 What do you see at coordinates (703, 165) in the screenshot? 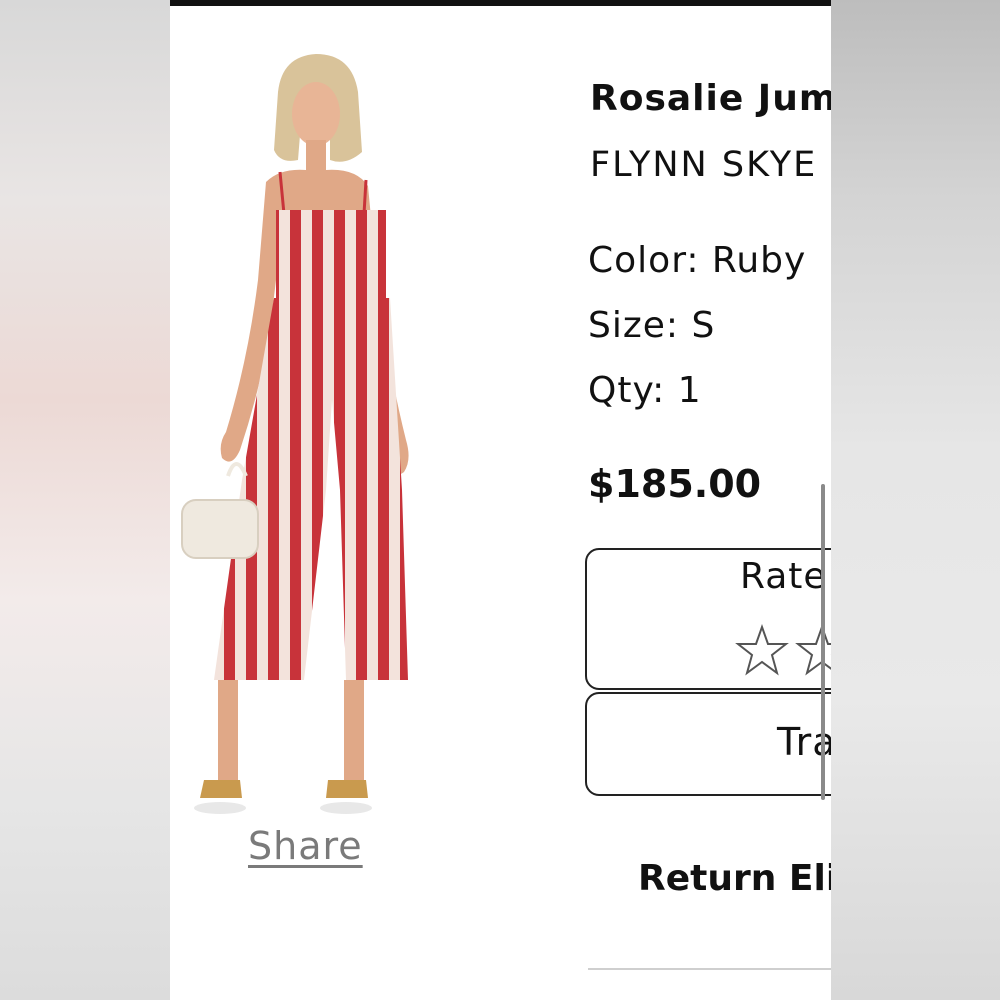
I see `product-brand: FLYNN SKYE` at bounding box center [703, 165].